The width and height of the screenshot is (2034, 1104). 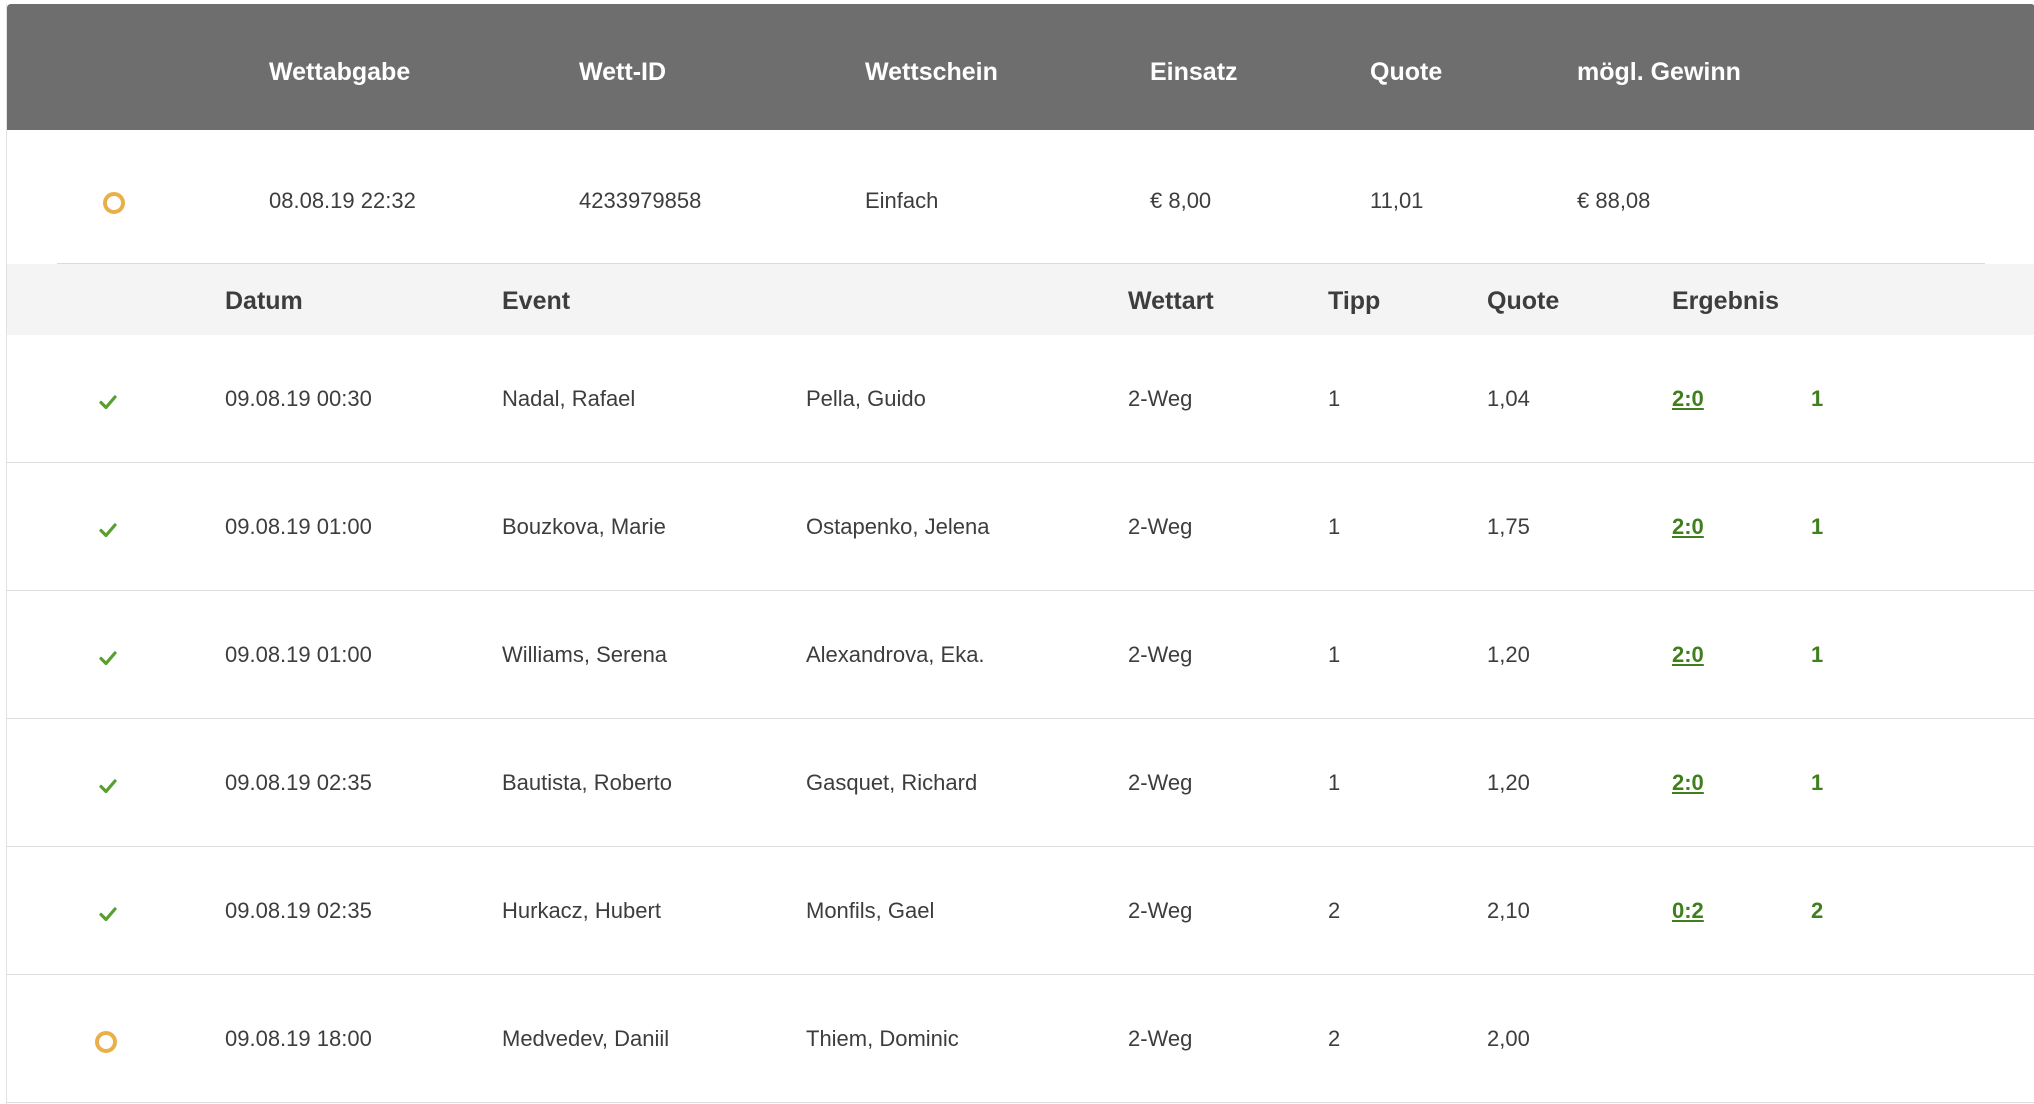 What do you see at coordinates (1614, 200) in the screenshot?
I see `summary-potential-win: € 88,08` at bounding box center [1614, 200].